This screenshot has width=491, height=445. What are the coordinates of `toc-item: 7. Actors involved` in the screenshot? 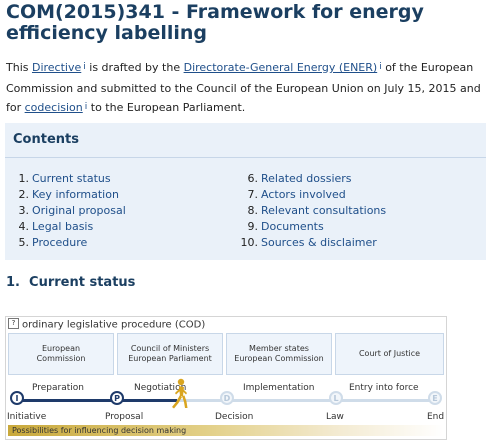 It's located at (311, 195).